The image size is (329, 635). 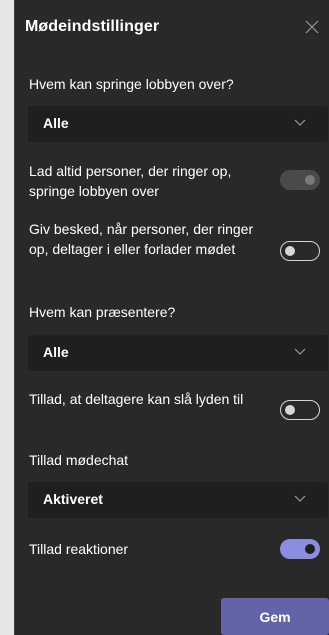 What do you see at coordinates (178, 124) in the screenshot?
I see `lobby-bypass-dropdown: Alle` at bounding box center [178, 124].